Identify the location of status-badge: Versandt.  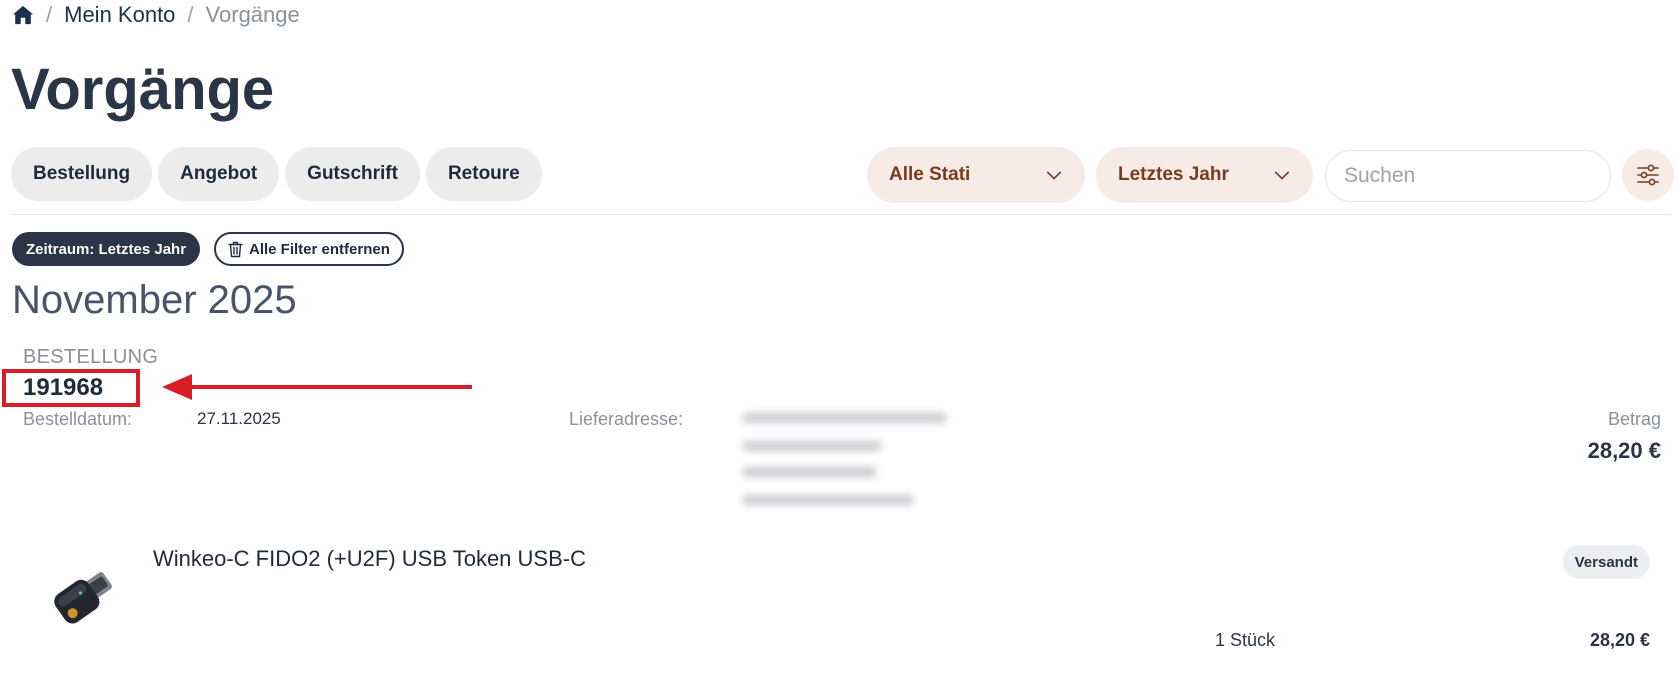
(1606, 562).